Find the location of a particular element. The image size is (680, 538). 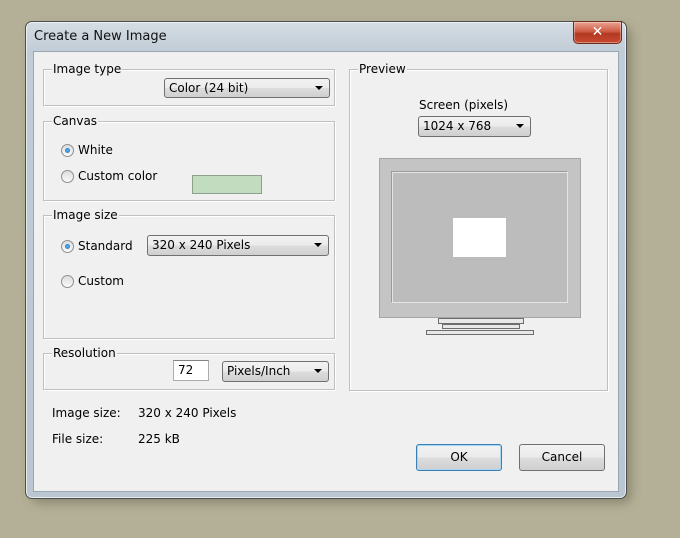

monitor-stand-base is located at coordinates (480, 332).